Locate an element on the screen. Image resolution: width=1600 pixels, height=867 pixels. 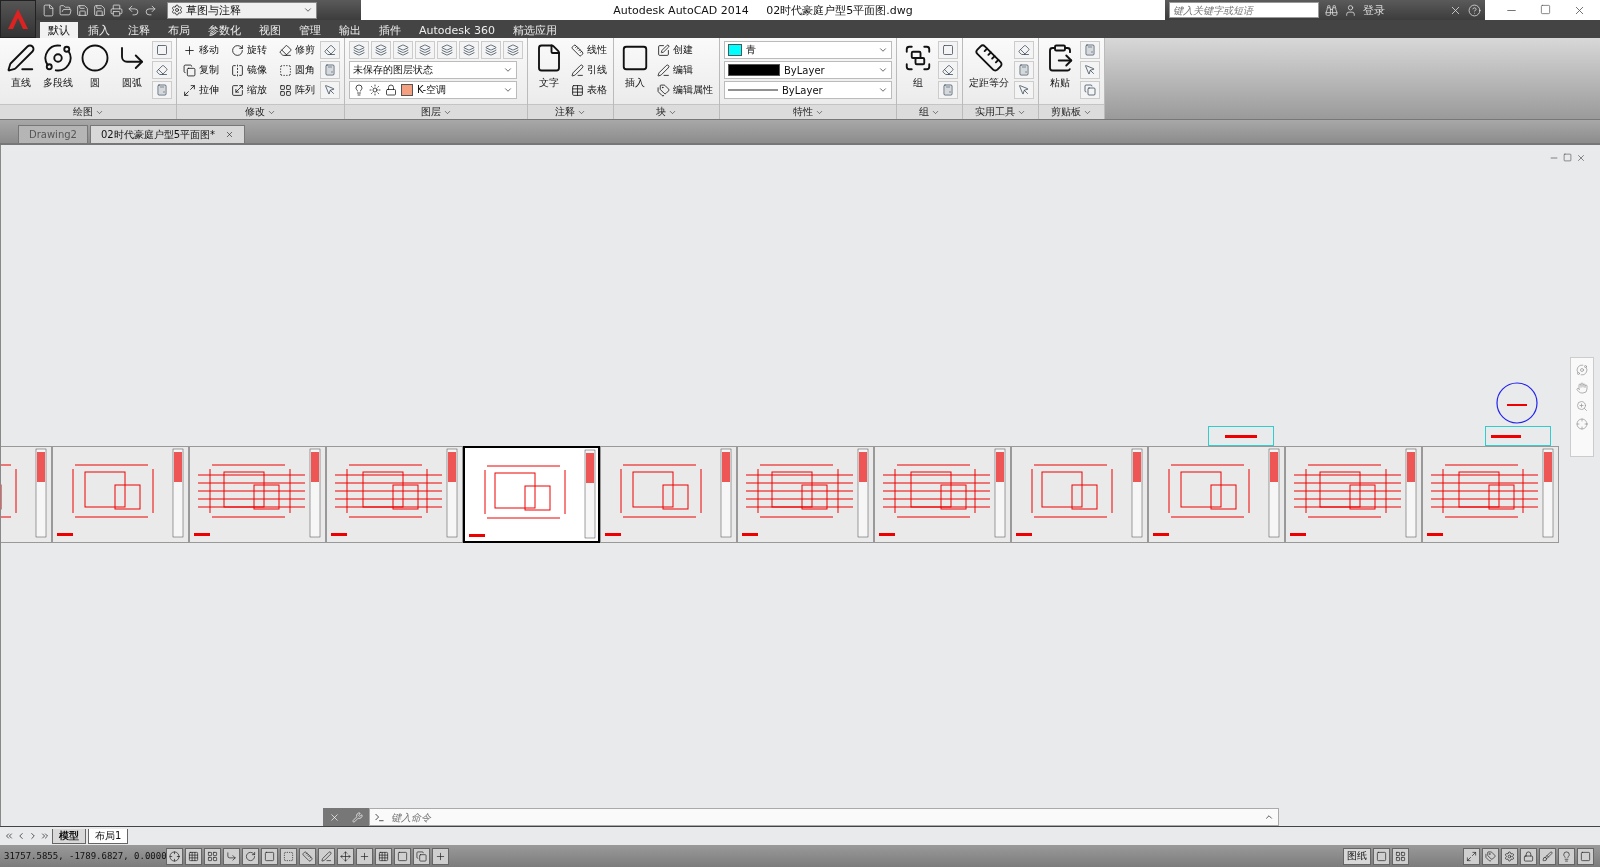
ribbon-button: 编辑 is located at coordinates (685, 70).